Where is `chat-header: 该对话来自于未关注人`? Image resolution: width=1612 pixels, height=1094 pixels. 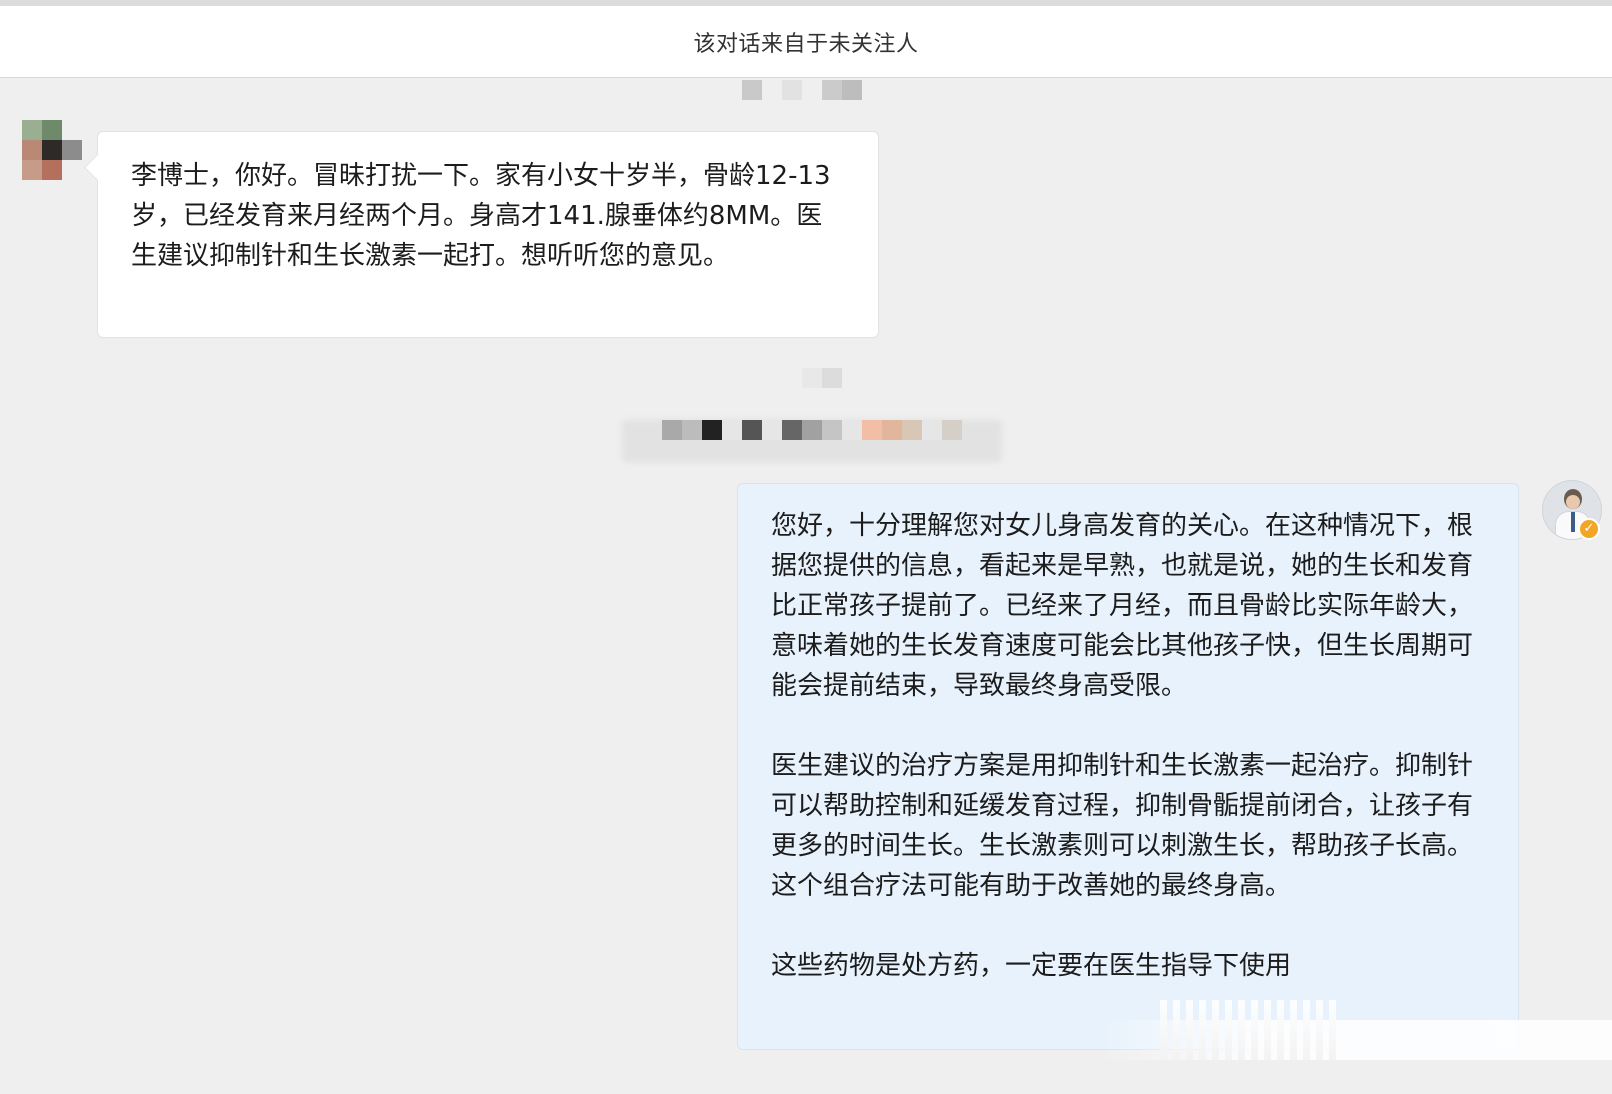
chat-header: 该对话来自于未关注人 is located at coordinates (806, 39).